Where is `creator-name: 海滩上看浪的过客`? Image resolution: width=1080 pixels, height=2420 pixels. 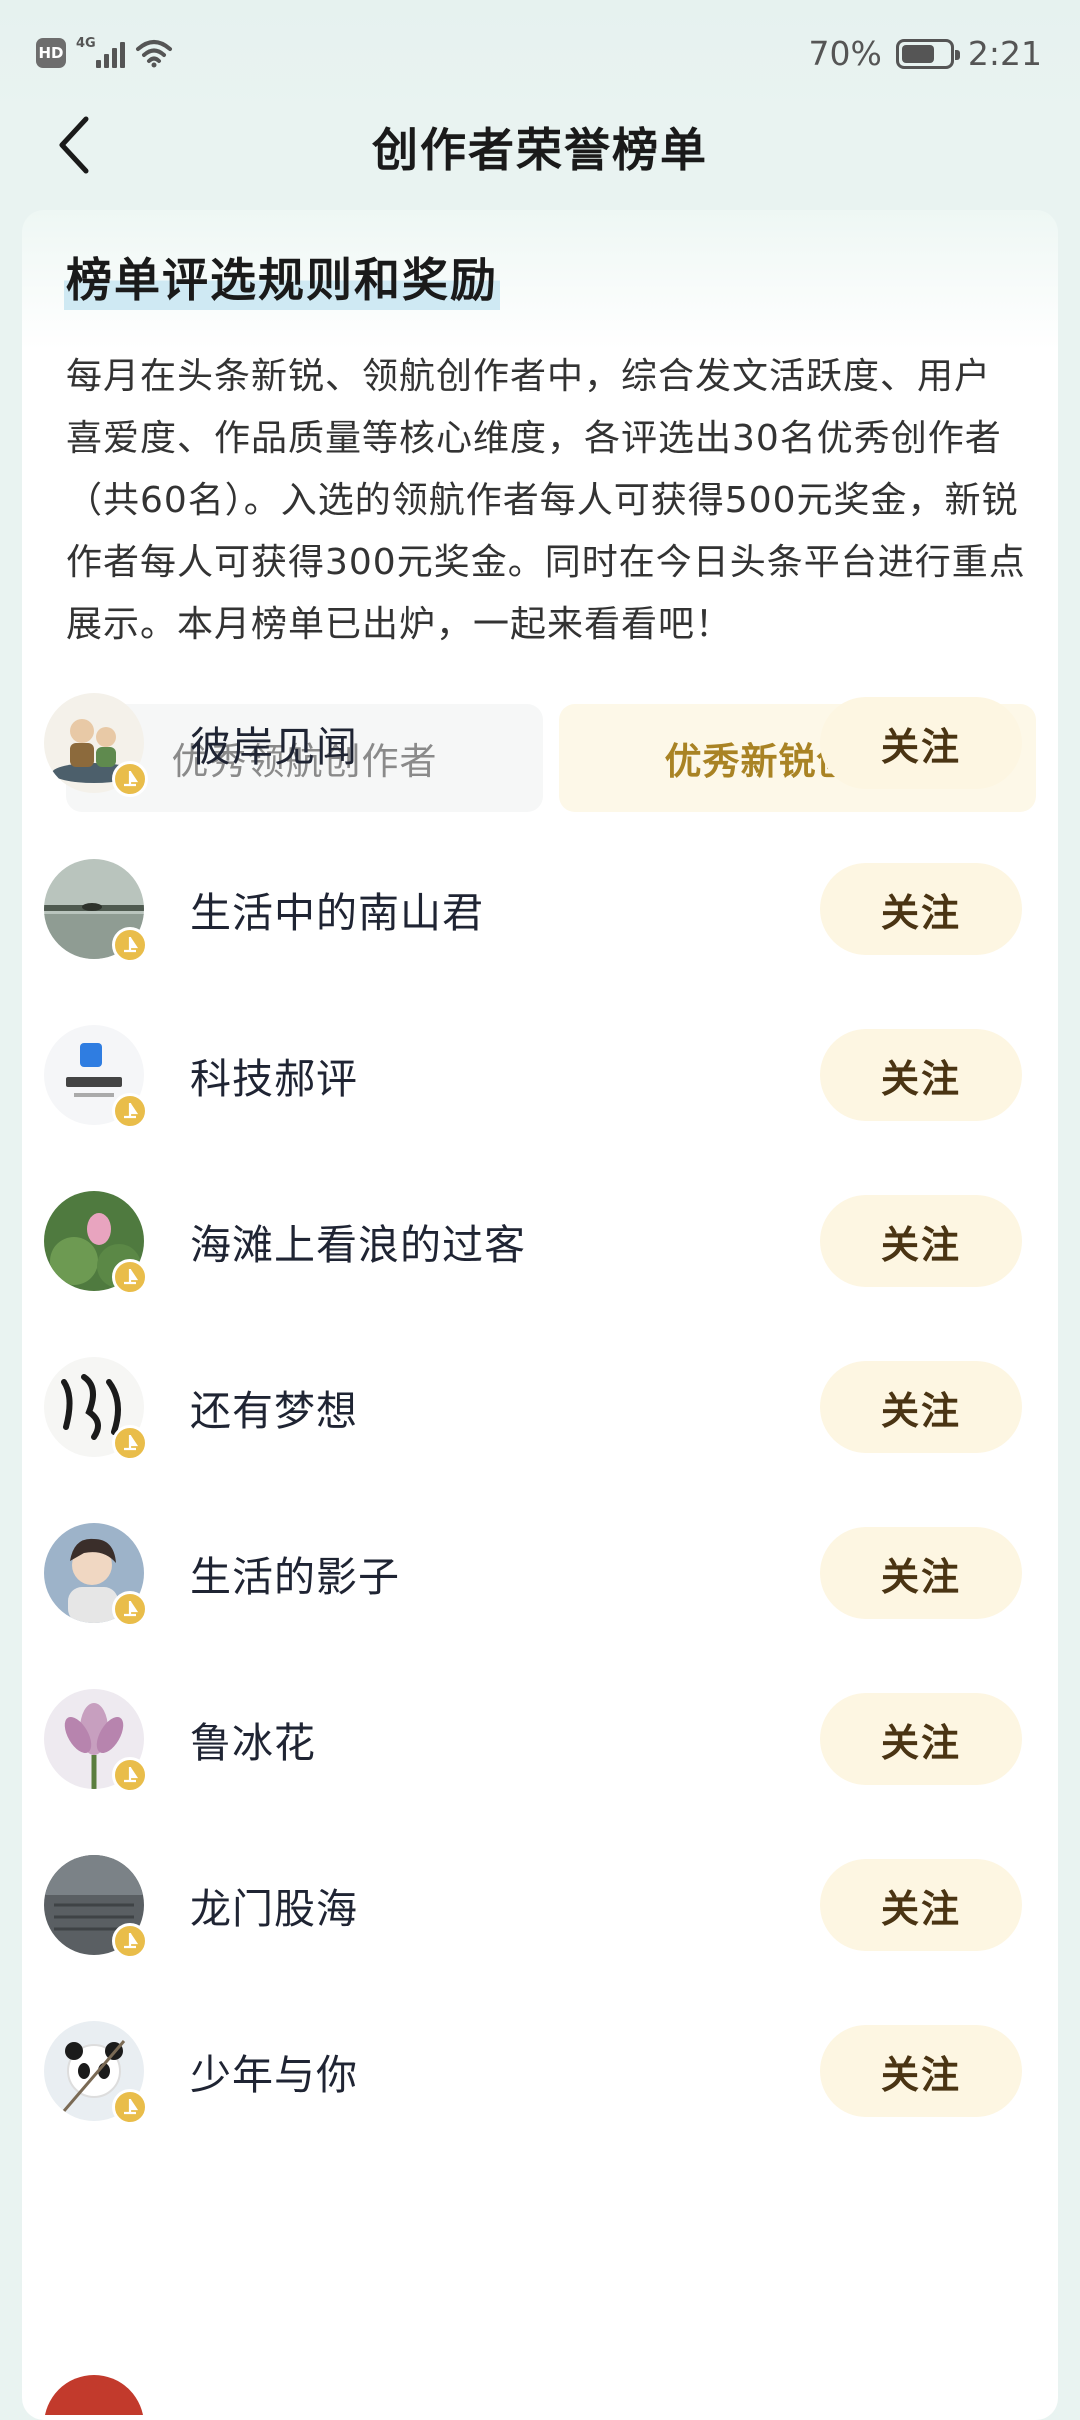
creator-name: 海滩上看浪的过客 is located at coordinates (358, 1241).